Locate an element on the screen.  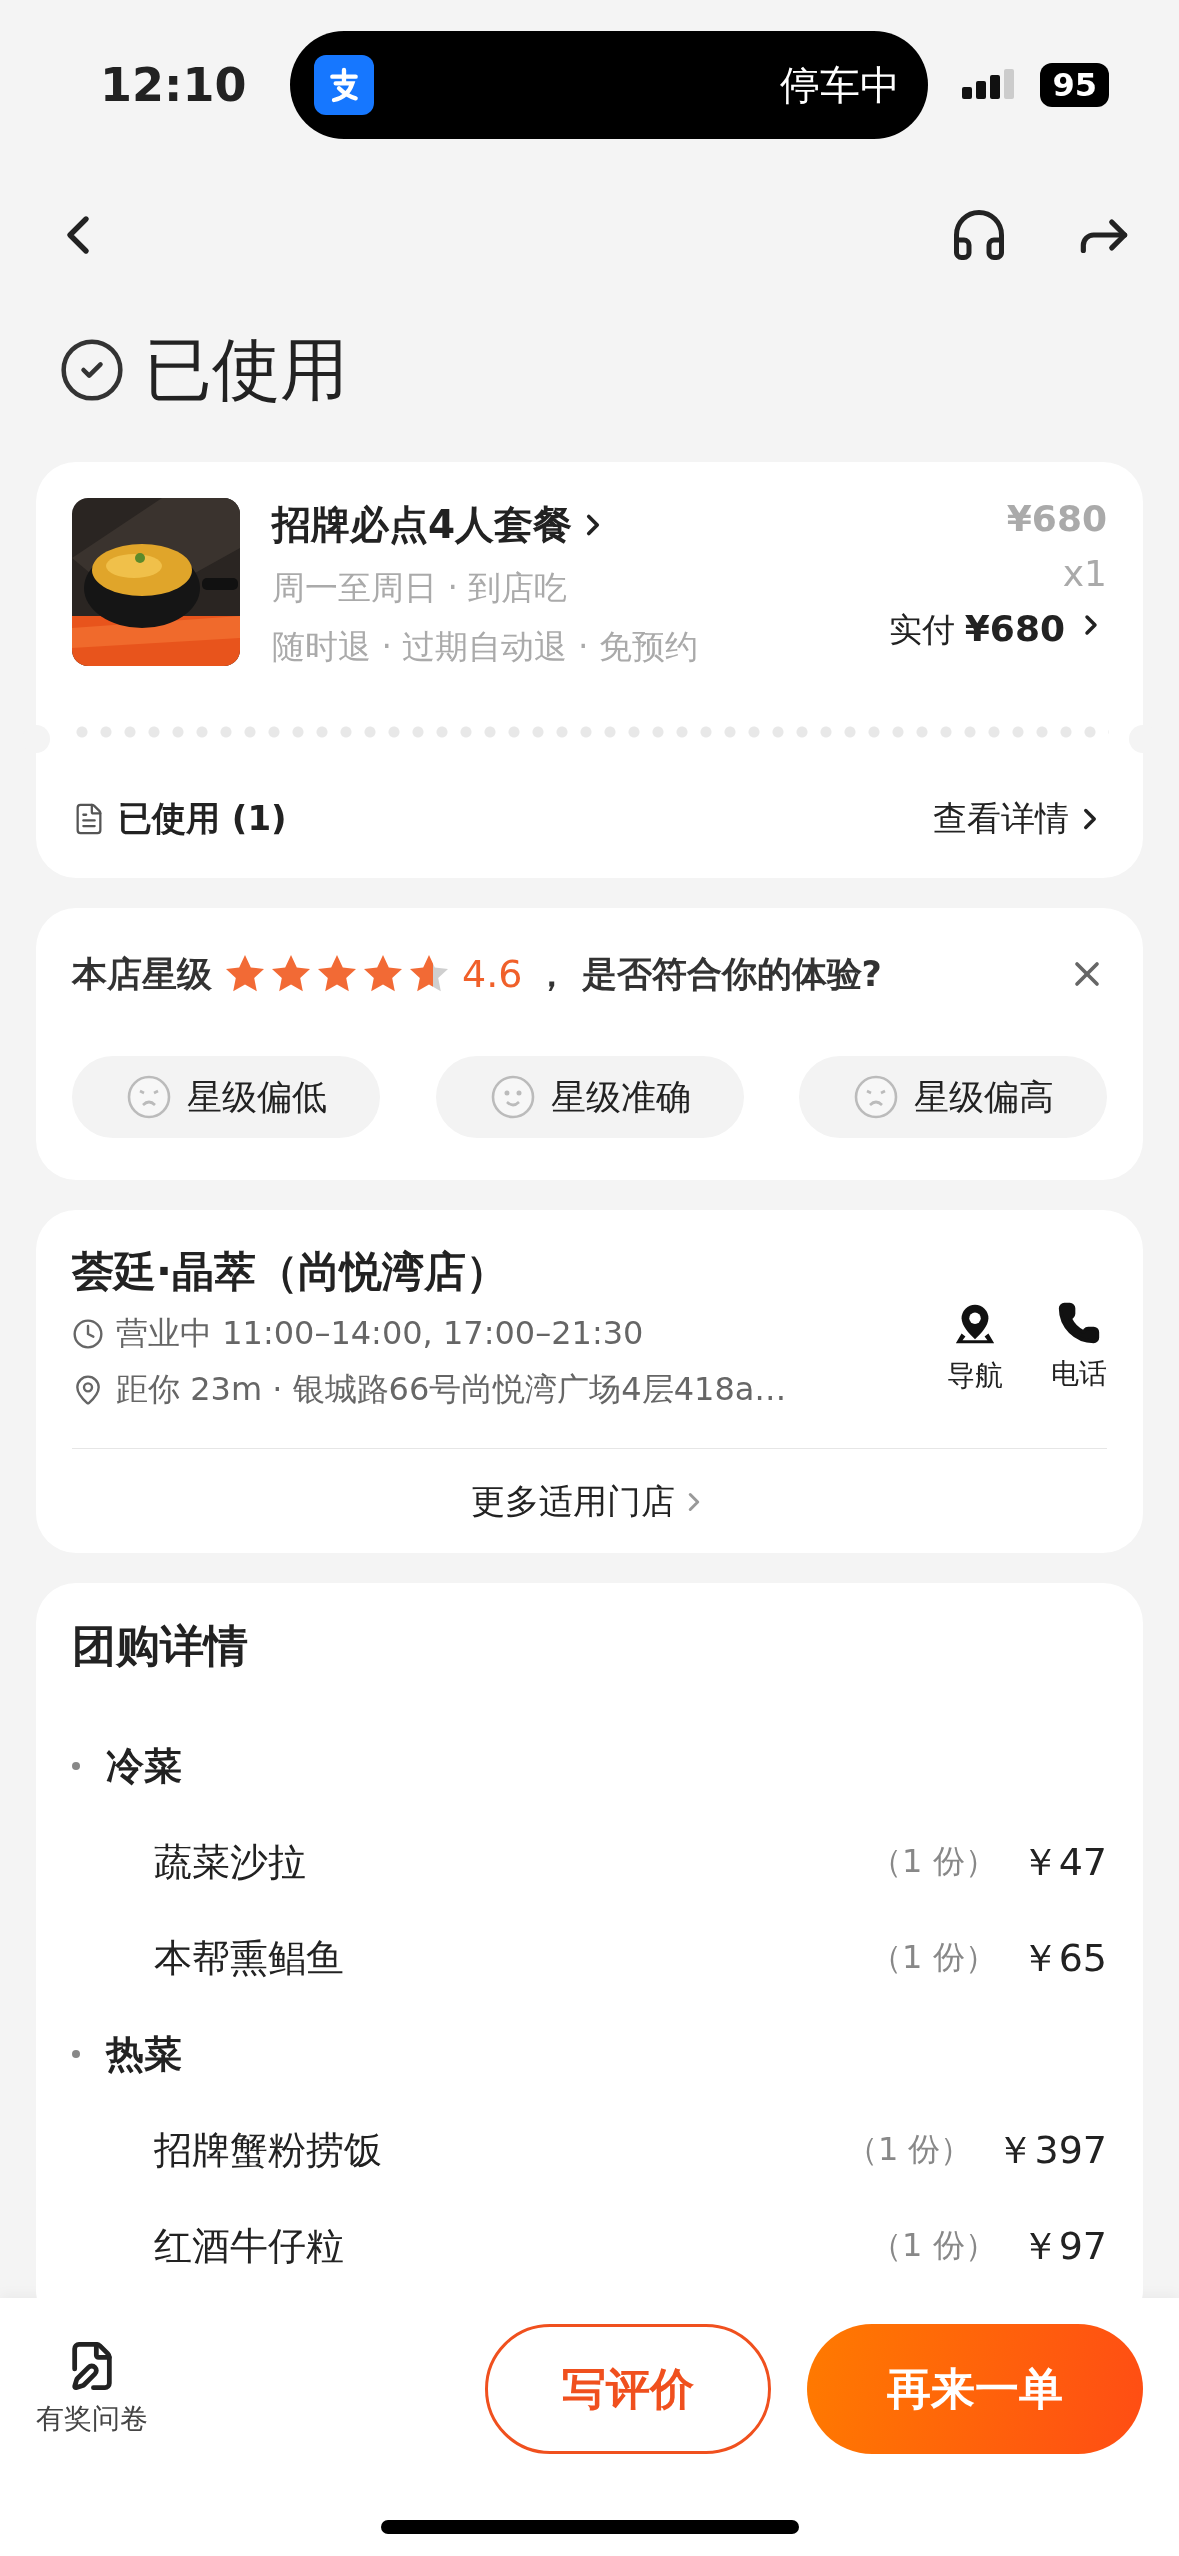
rating-feedback-button: 星级偏高 is located at coordinates (953, 1097).